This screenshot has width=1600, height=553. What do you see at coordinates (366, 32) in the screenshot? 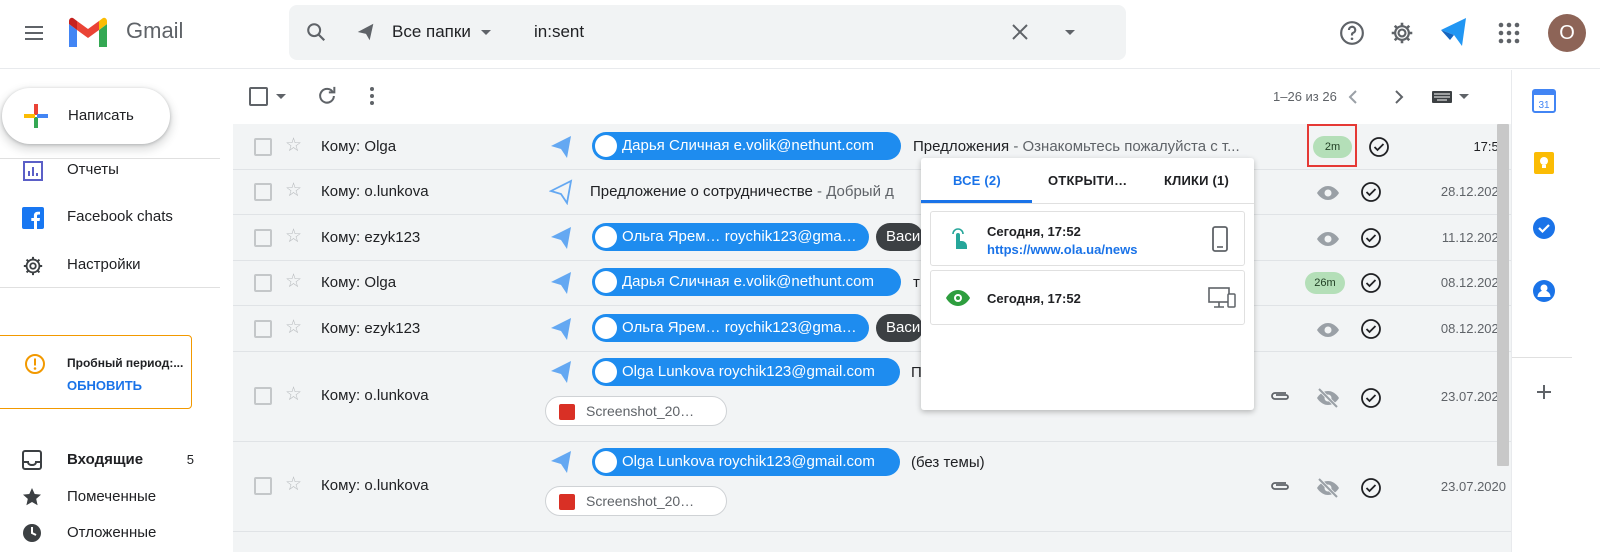
I see `nethunt-logo-icon` at bounding box center [366, 32].